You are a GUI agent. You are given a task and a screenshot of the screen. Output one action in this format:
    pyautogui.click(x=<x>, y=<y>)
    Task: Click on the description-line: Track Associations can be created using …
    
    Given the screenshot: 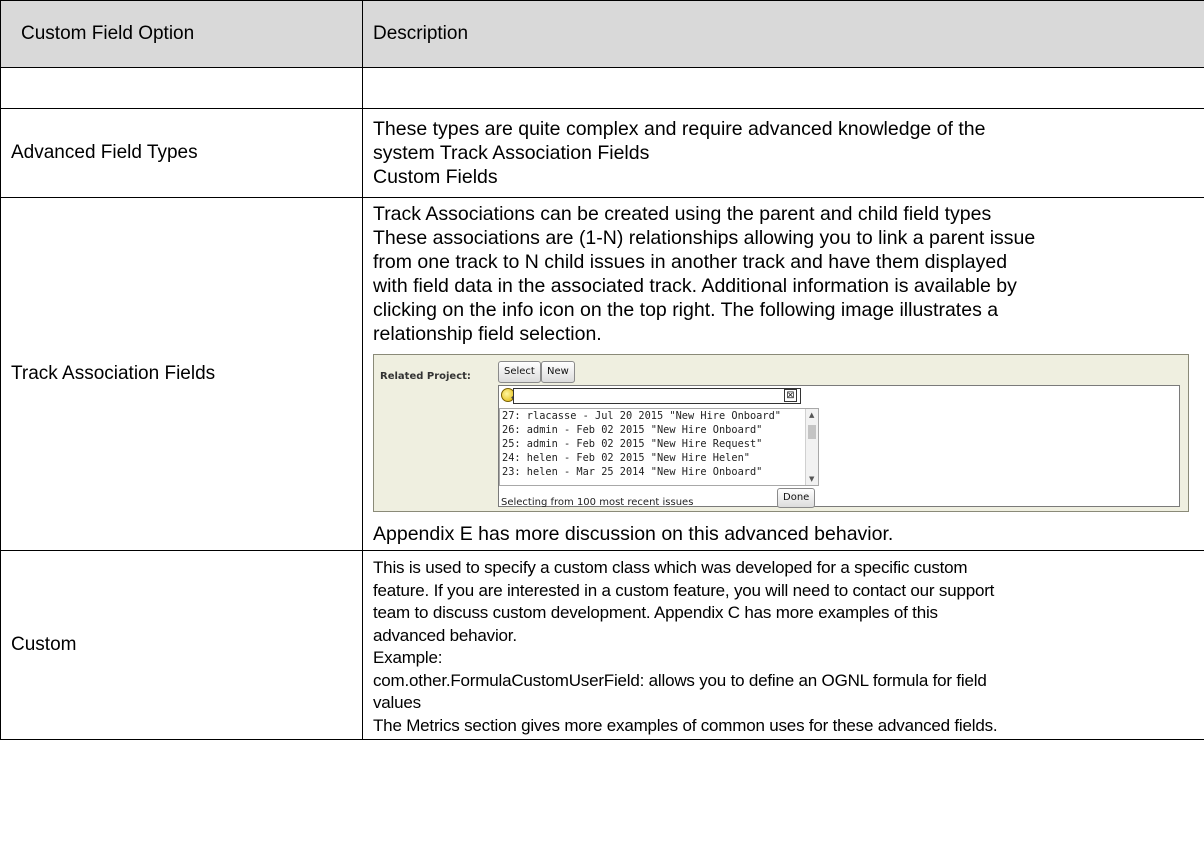 What is the action you would take?
    pyautogui.click(x=682, y=214)
    